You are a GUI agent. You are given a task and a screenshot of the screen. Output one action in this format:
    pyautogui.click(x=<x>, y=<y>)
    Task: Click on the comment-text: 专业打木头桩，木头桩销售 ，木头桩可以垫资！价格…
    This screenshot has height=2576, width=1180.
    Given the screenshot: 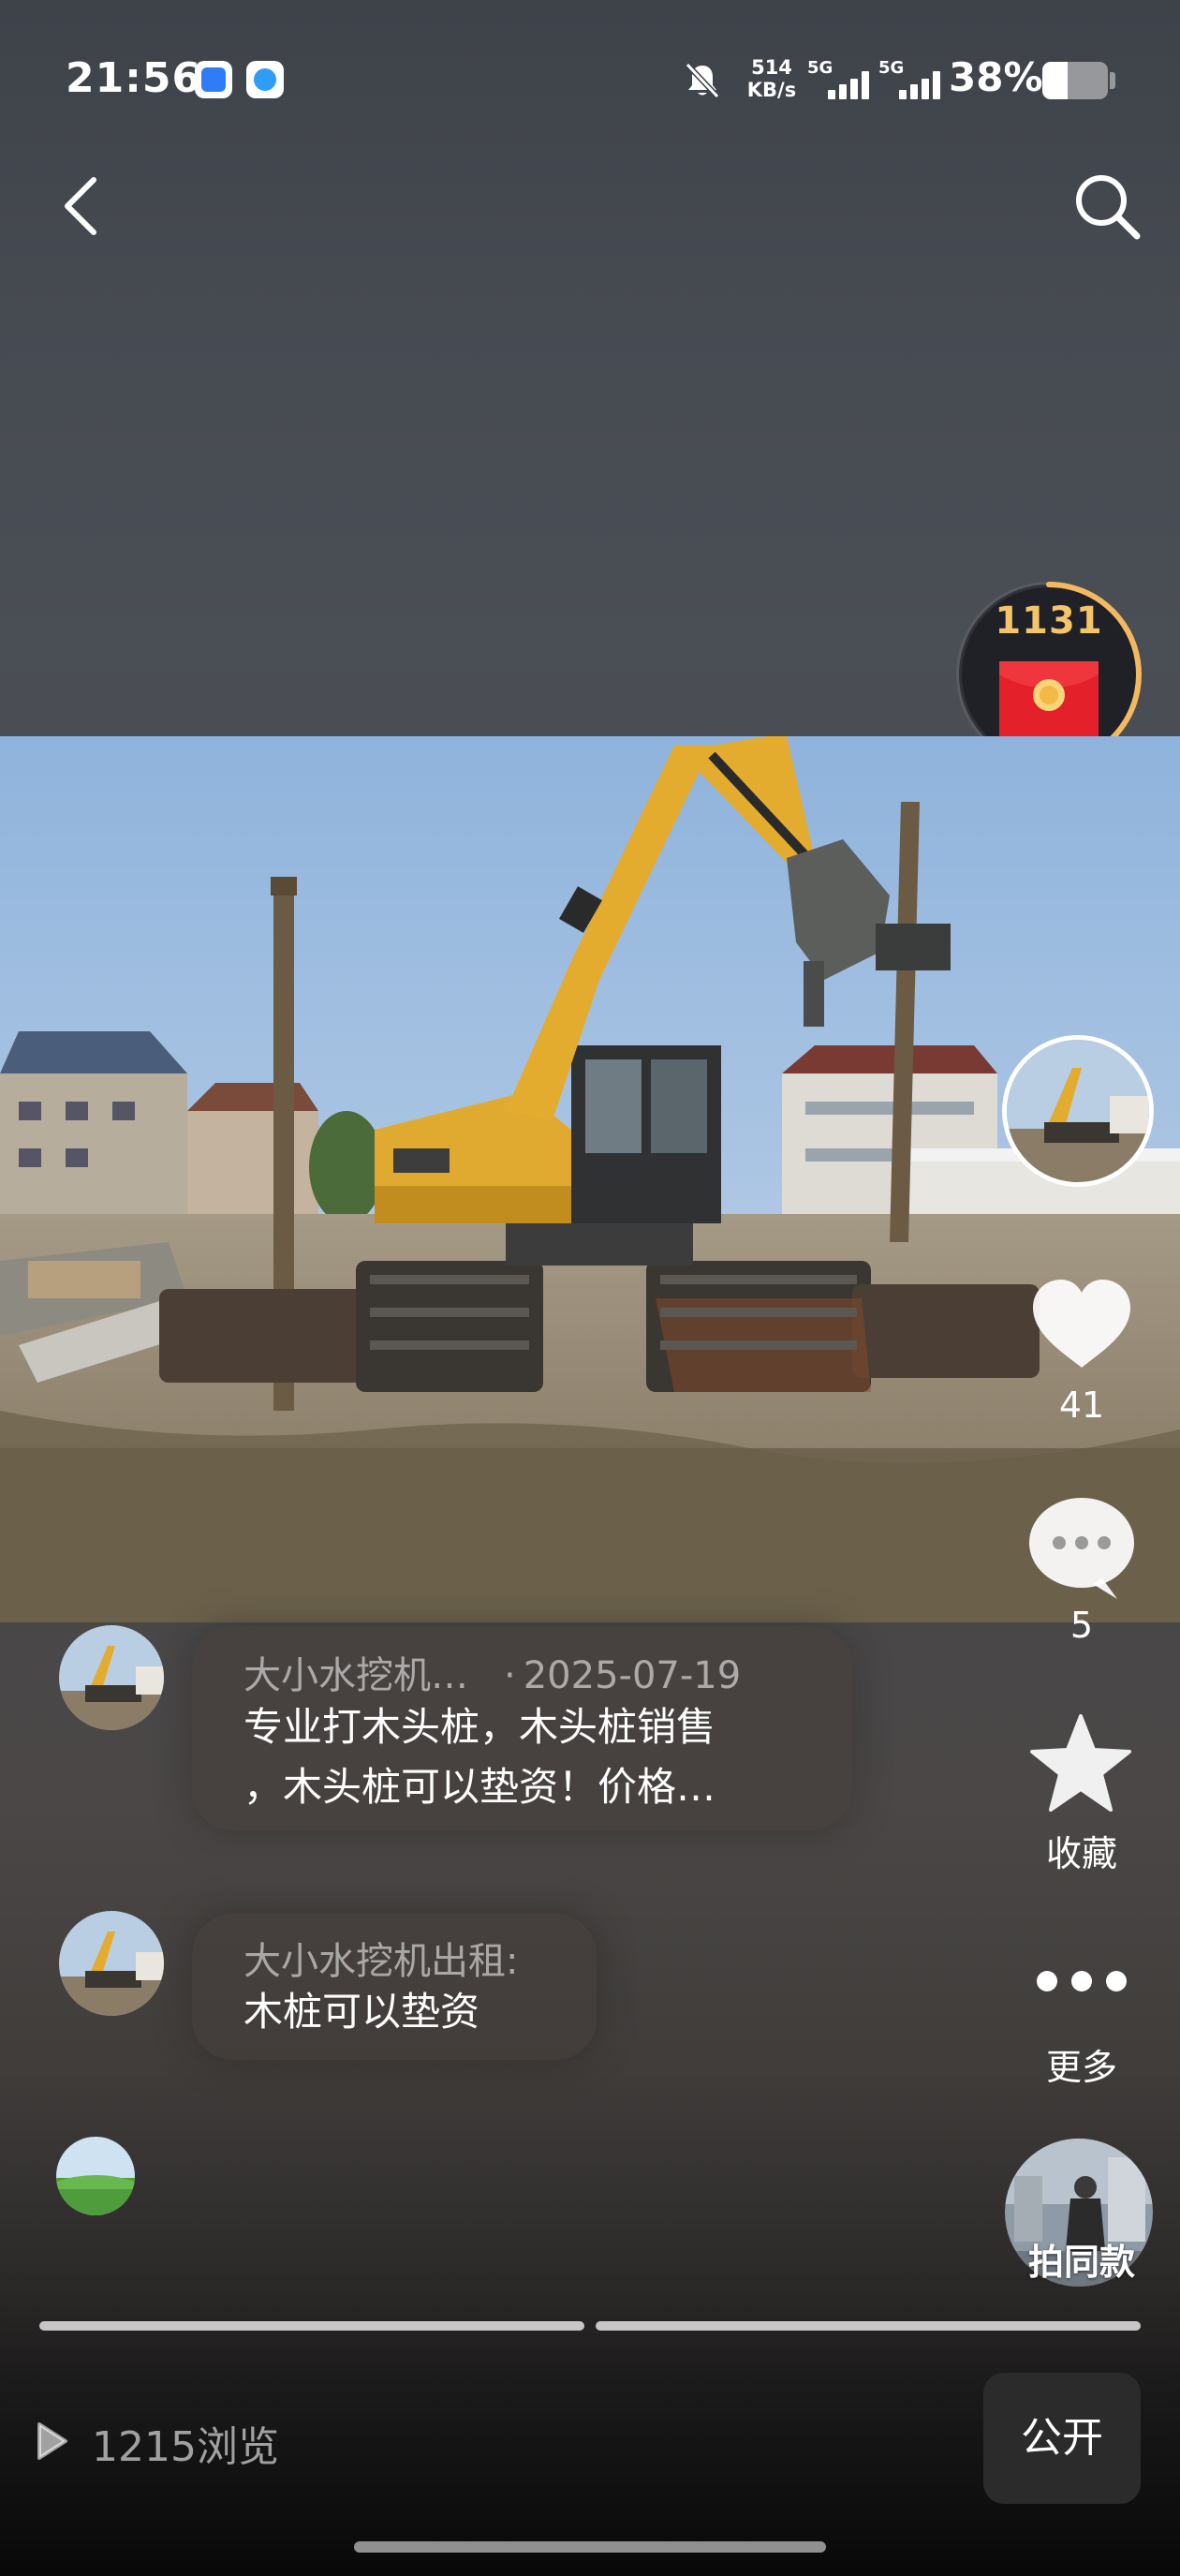 What is the action you would take?
    pyautogui.click(x=479, y=1757)
    